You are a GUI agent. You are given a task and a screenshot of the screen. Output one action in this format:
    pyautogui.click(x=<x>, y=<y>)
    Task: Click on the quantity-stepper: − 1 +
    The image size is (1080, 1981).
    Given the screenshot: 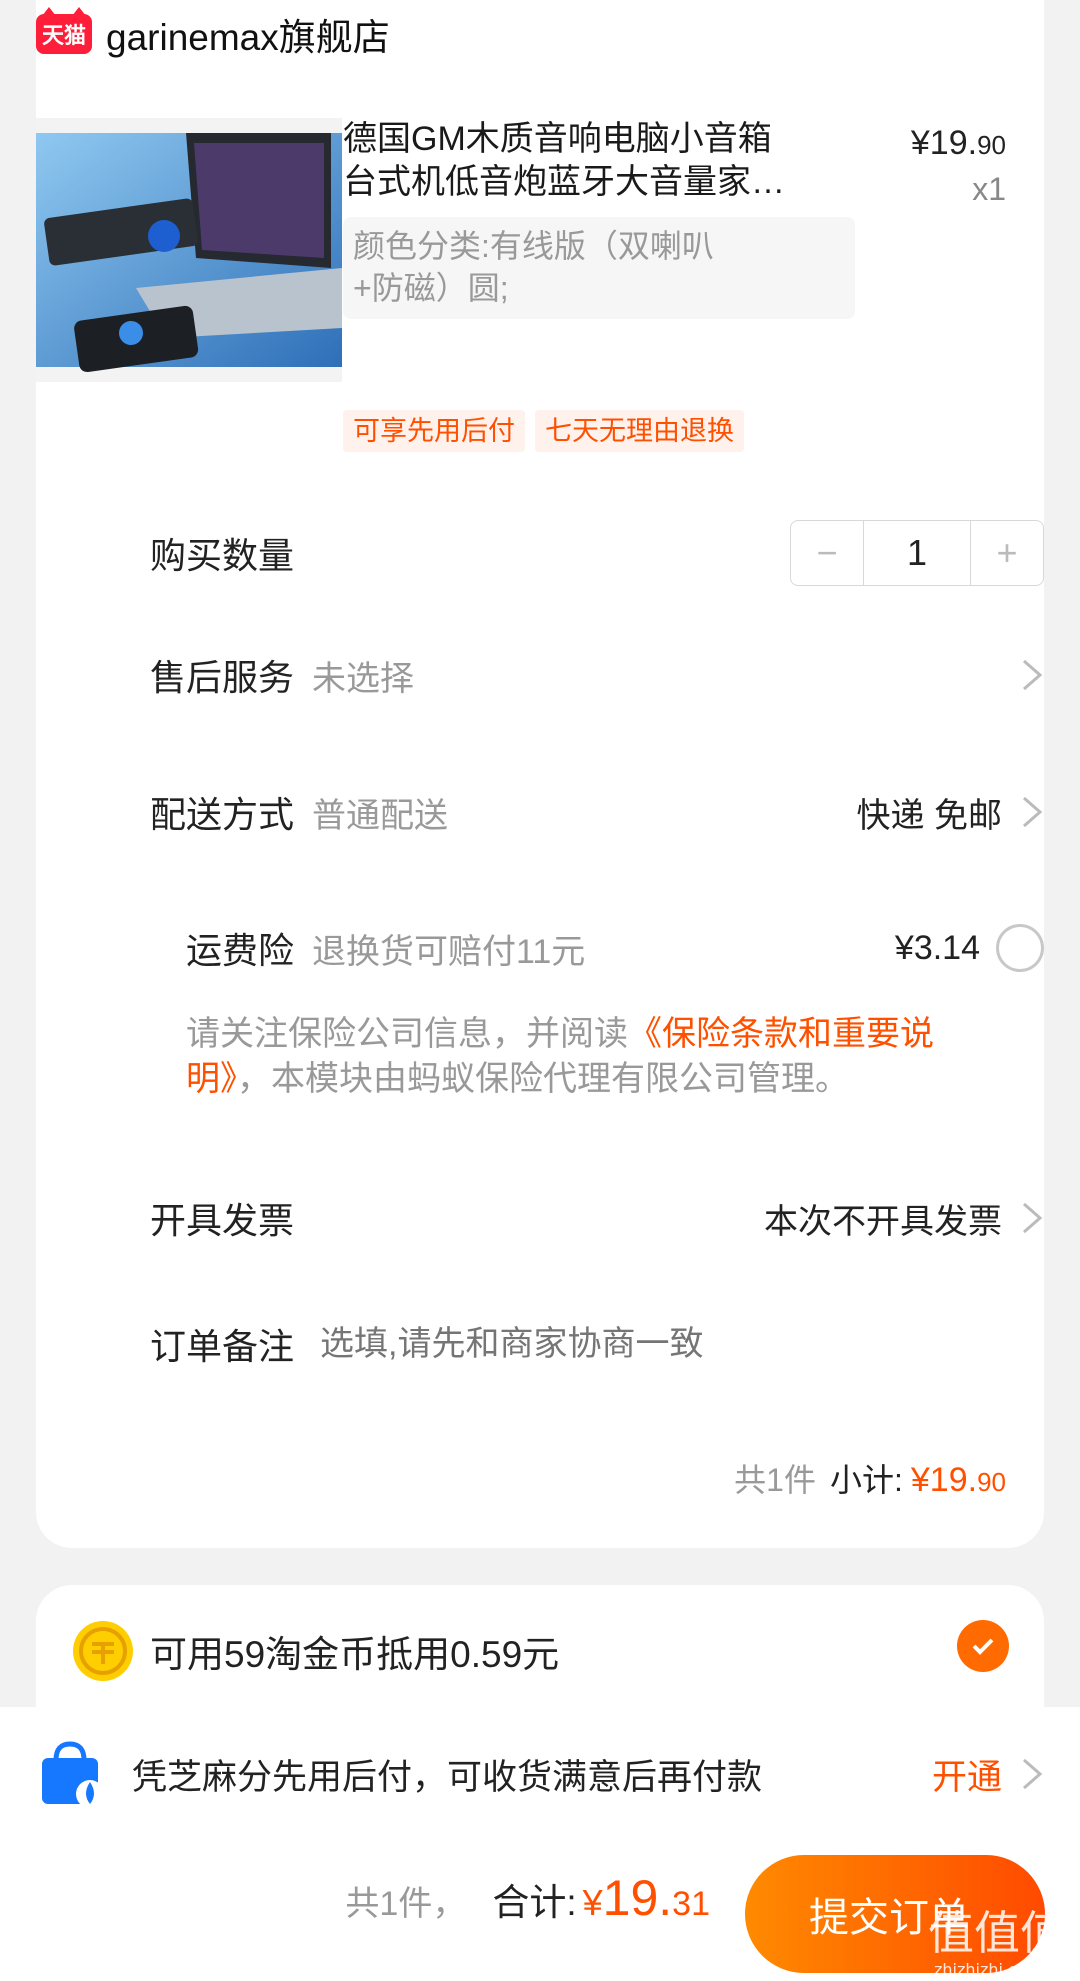 What is the action you would take?
    pyautogui.click(x=917, y=553)
    